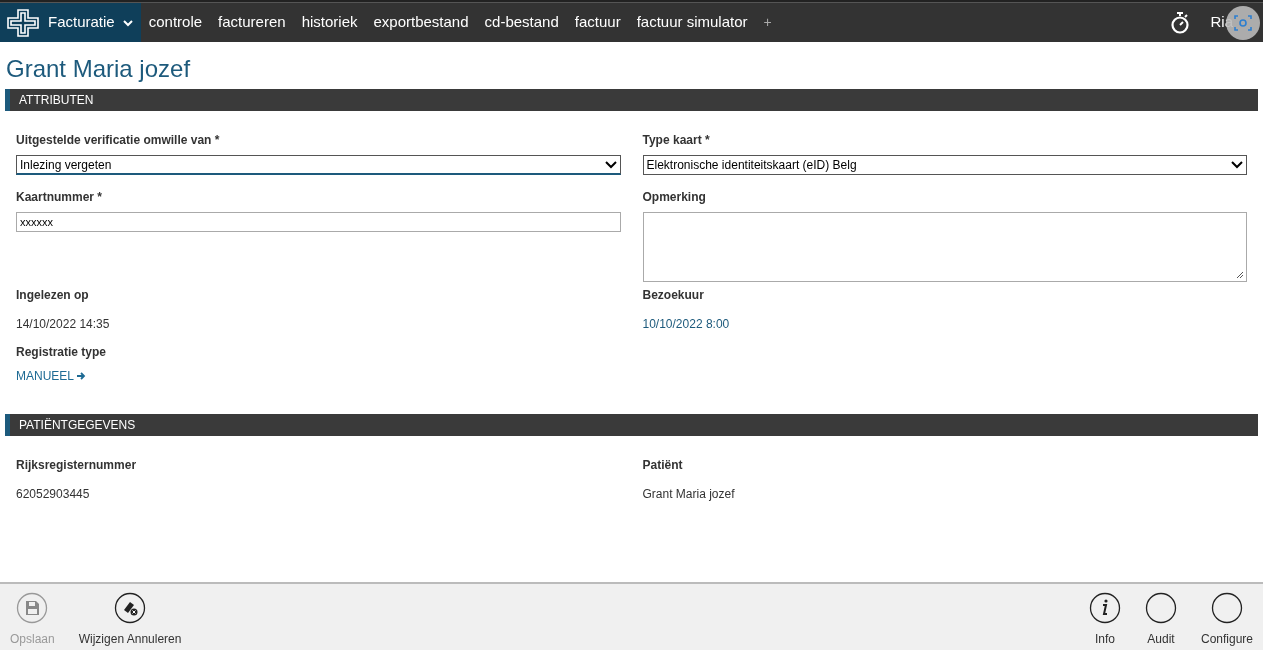  I want to click on nav-link: cd-bestand, so click(521, 22).